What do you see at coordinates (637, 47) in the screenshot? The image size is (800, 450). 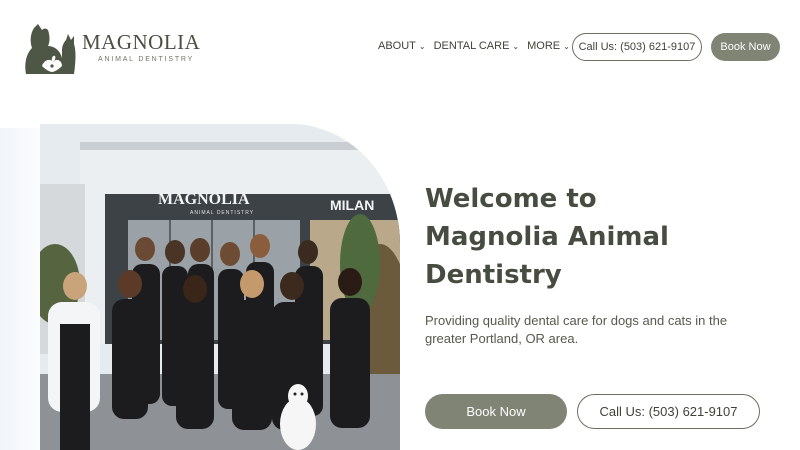 I see `call-us-button: Call Us: (503) 621-9107` at bounding box center [637, 47].